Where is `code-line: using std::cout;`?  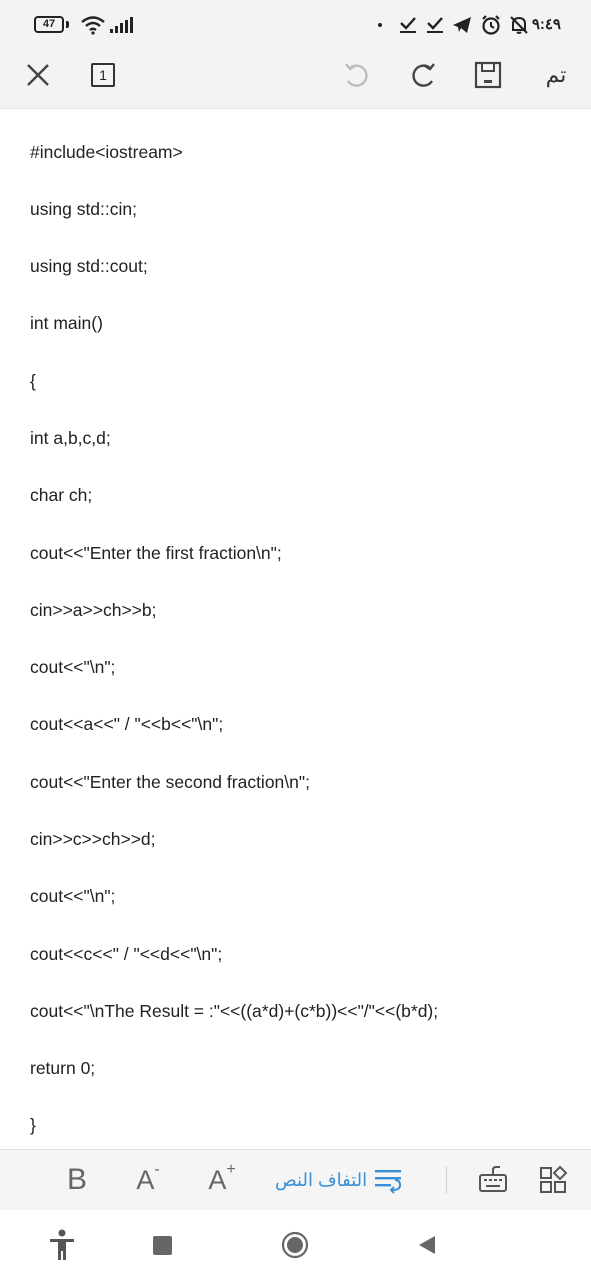
code-line: using std::cout; is located at coordinates (89, 266).